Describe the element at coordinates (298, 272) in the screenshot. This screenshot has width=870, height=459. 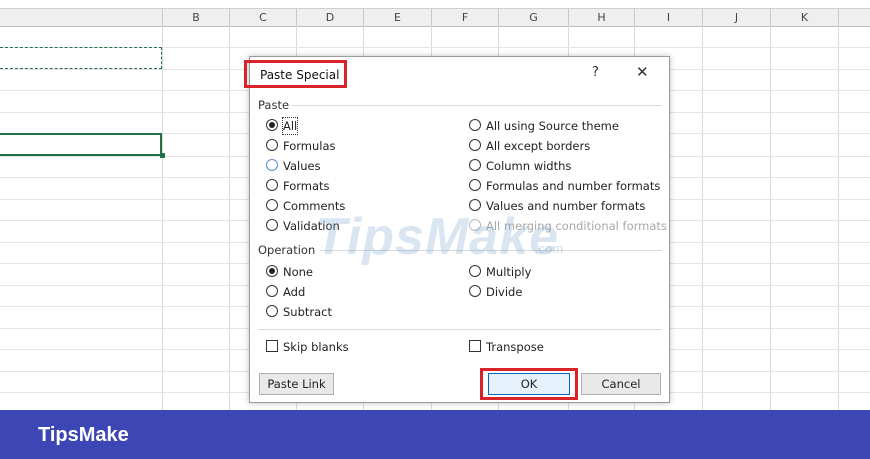
I see `option-label: None` at that location.